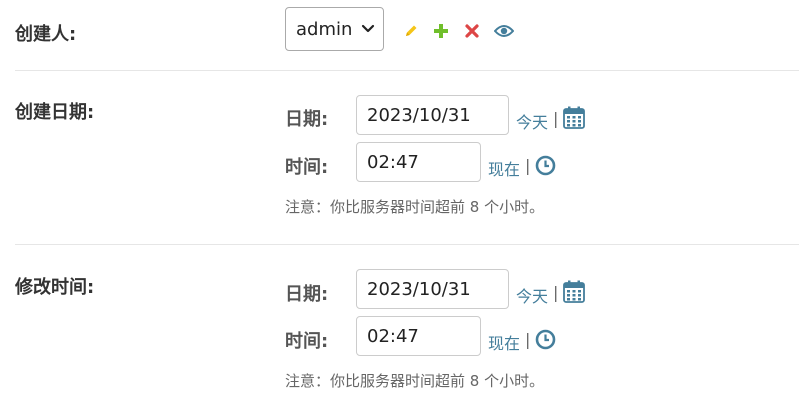 This screenshot has width=799, height=406. Describe the element at coordinates (393, 336) in the screenshot. I see `modified-time-value: 02:47` at that location.